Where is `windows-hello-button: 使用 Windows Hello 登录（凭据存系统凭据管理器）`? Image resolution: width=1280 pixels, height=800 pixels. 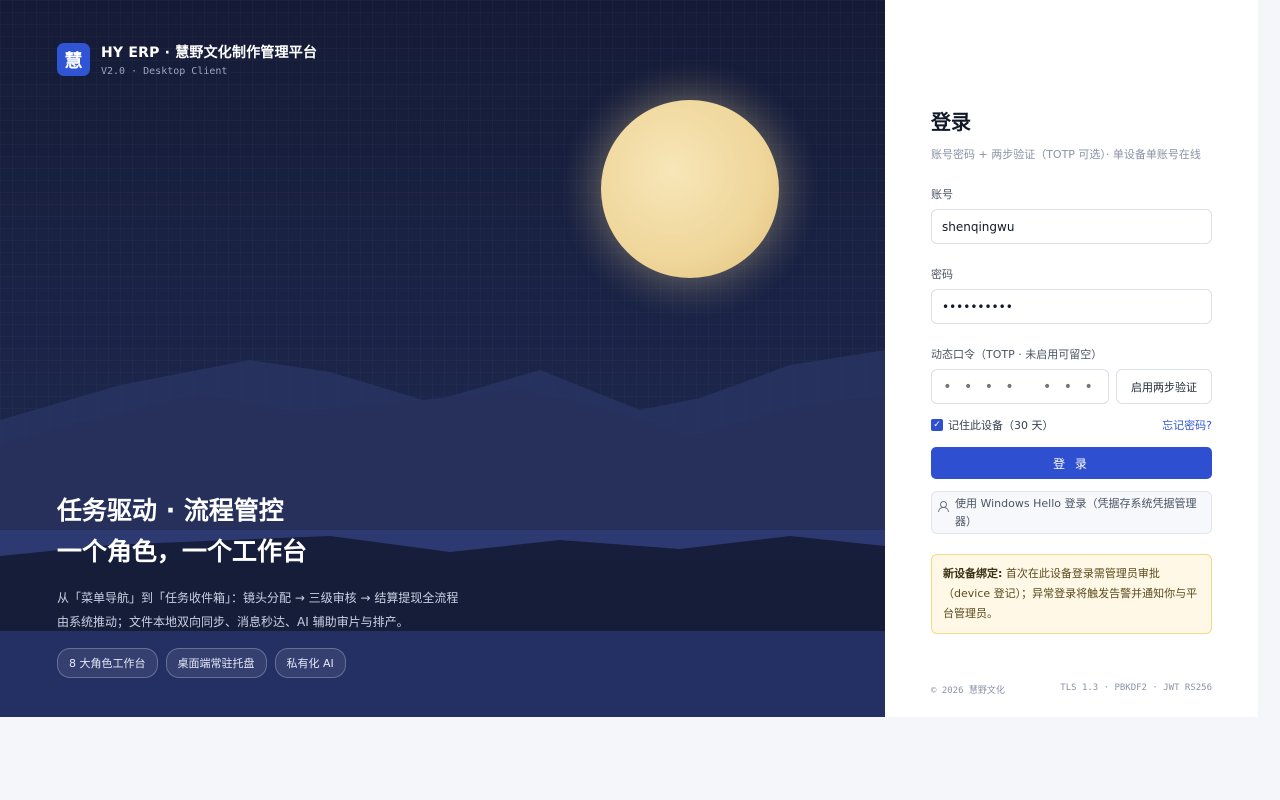
windows-hello-button: 使用 Windows Hello 登录（凭据存系统凭据管理器） is located at coordinates (1071, 512).